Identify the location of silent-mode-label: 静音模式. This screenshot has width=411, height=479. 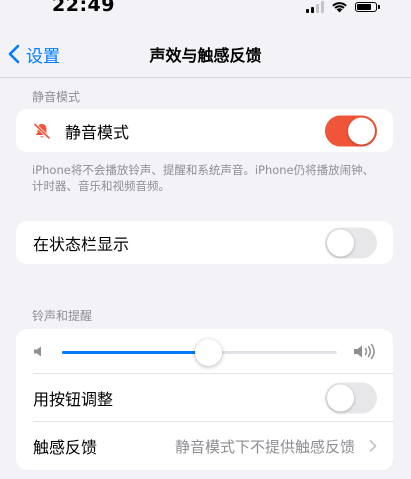
(97, 132).